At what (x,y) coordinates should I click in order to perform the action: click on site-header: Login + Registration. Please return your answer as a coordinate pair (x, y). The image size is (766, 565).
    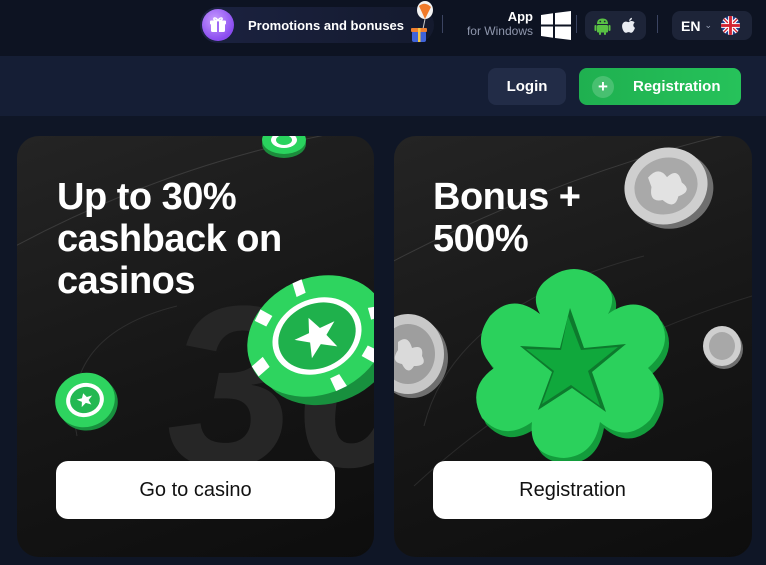
    Looking at the image, I should click on (383, 86).